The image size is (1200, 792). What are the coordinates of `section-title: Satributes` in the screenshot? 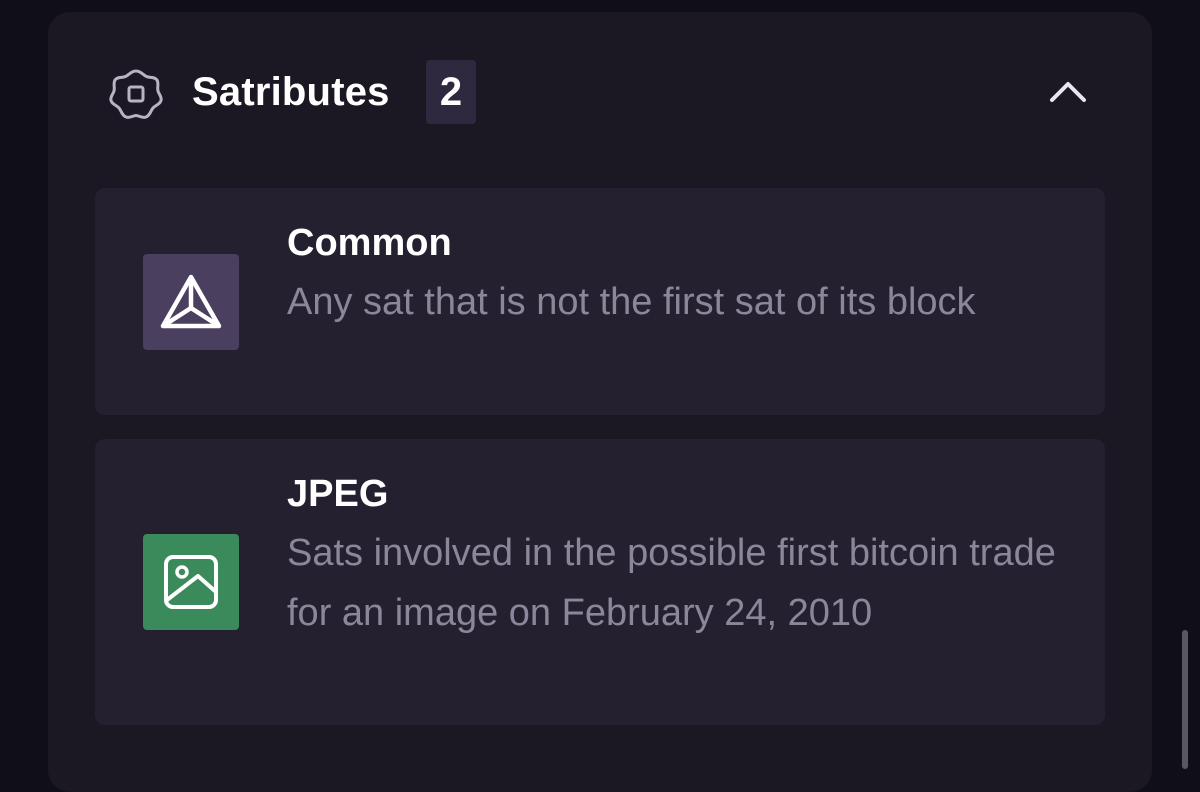 It's located at (291, 92).